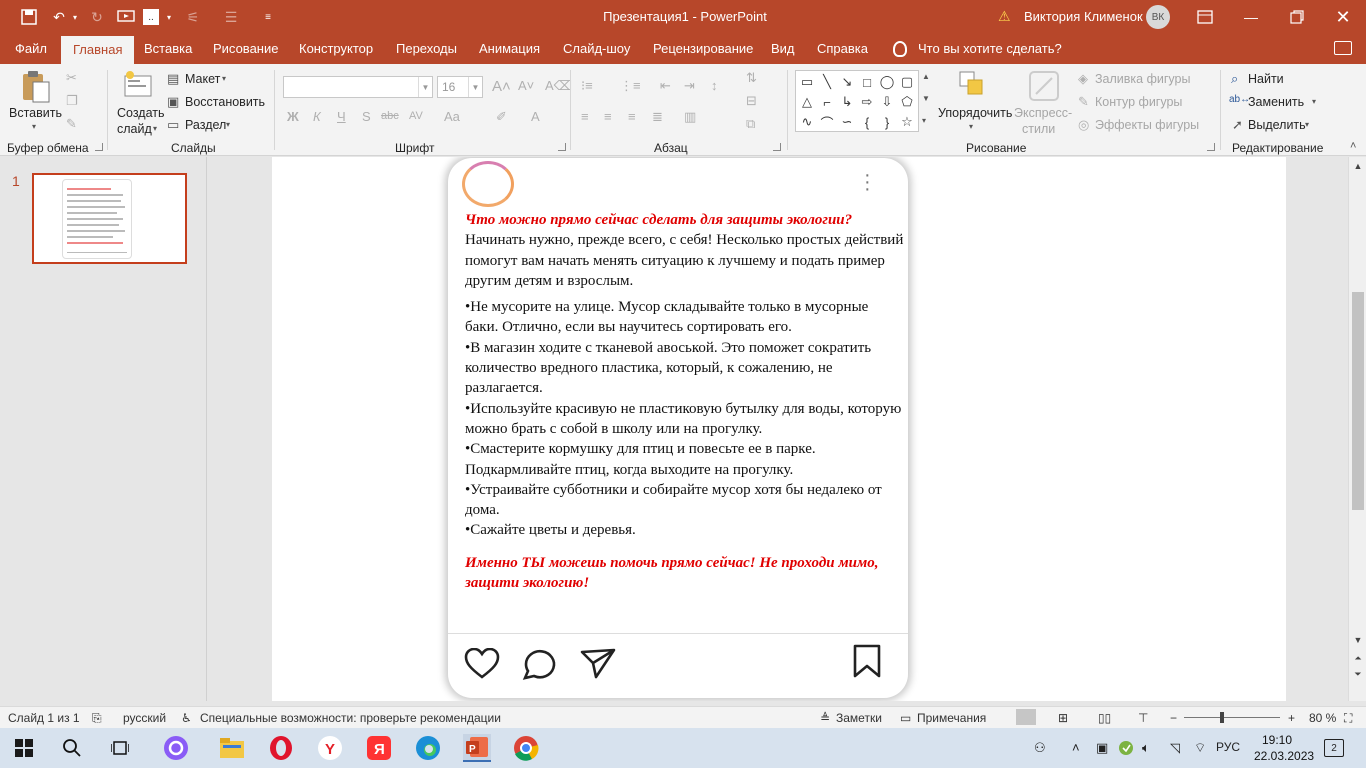 This screenshot has height=768, width=1366. I want to click on new-slide-icon, so click(138, 86).